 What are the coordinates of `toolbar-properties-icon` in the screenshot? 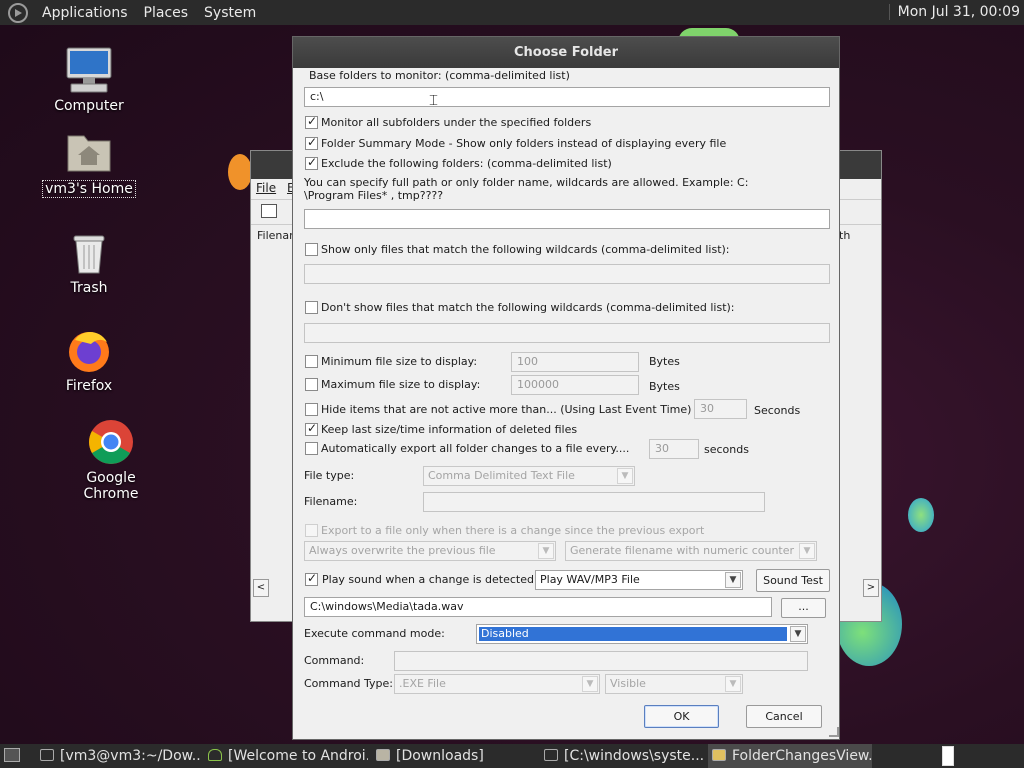 It's located at (269, 211).